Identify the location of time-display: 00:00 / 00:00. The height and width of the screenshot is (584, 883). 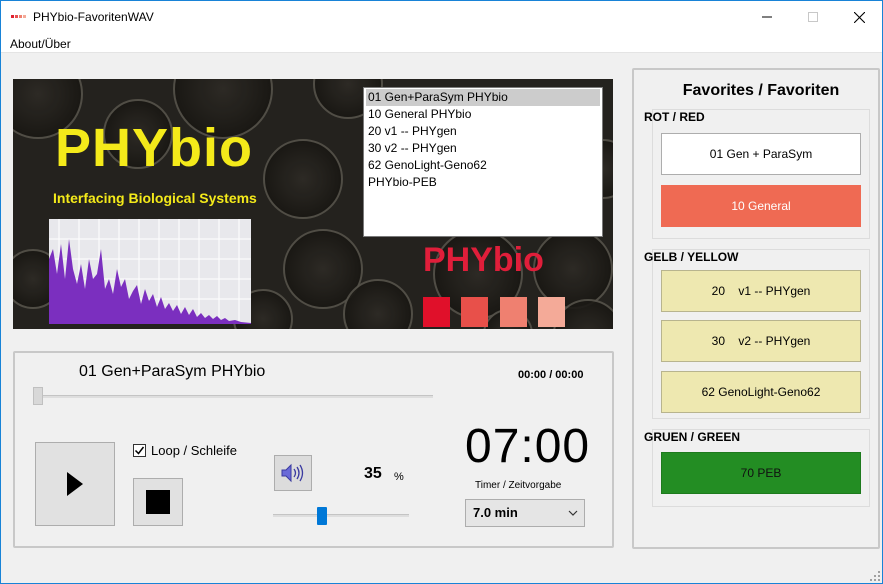
(551, 375).